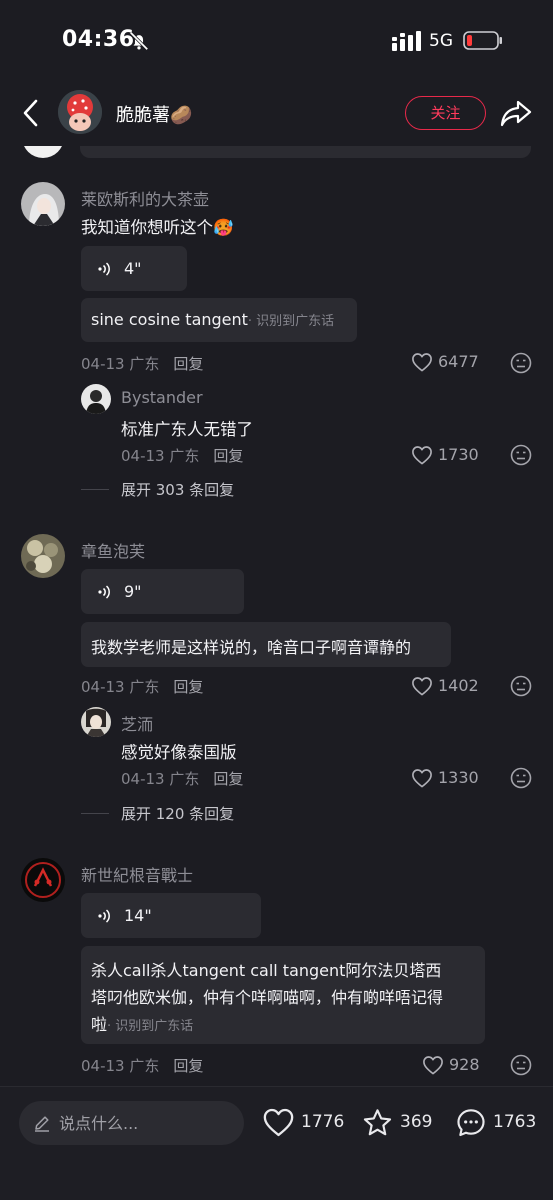 Image resolution: width=553 pixels, height=1200 pixels. I want to click on reply-username: 芝洏, so click(137, 723).